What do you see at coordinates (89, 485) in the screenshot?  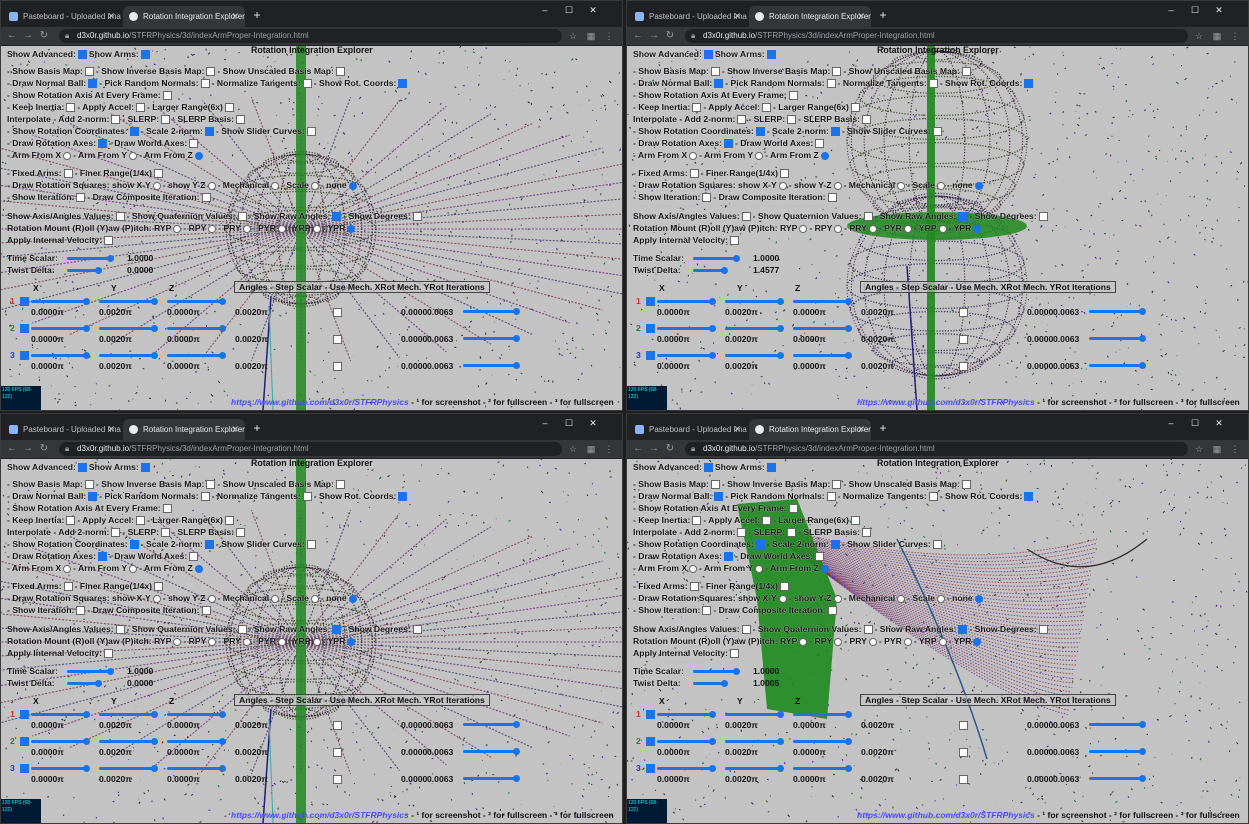 I see `show-basis-map-checkbox` at bounding box center [89, 485].